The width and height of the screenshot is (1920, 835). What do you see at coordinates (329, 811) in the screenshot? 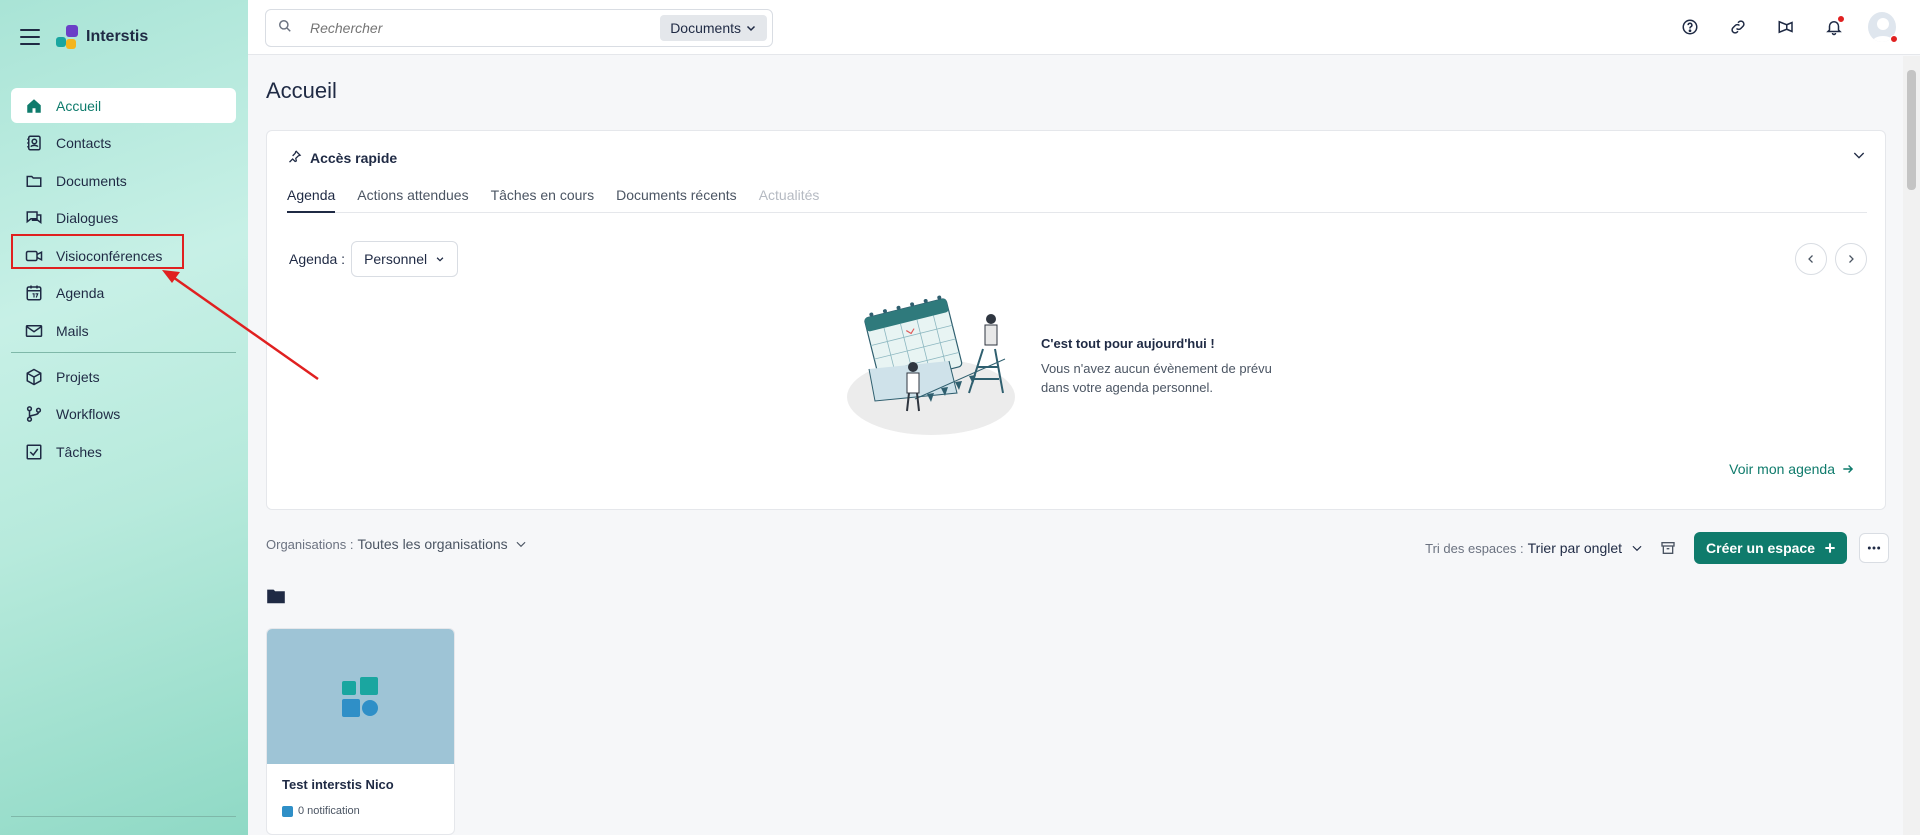
I see `space-notification-count: 0 notification` at bounding box center [329, 811].